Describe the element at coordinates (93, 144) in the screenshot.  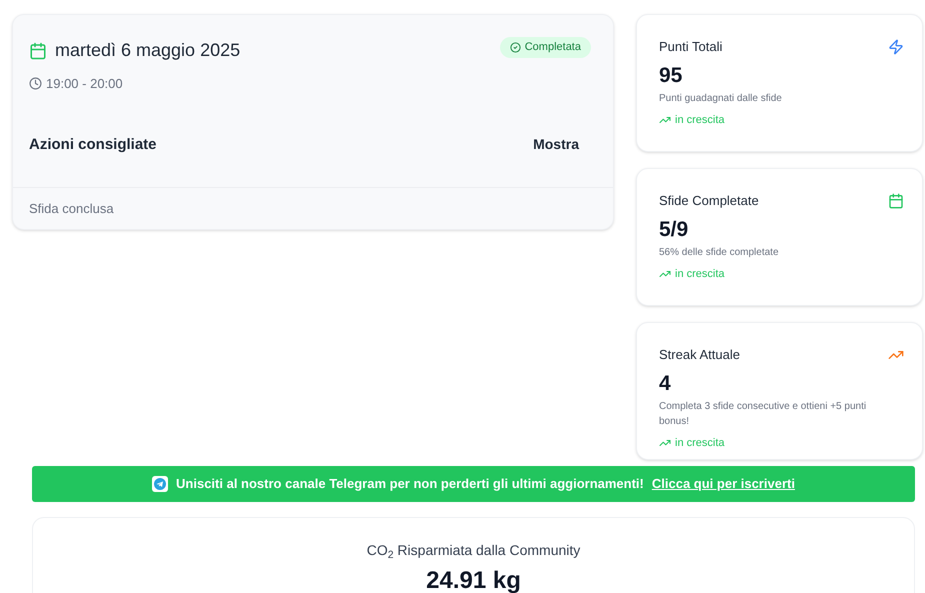
I see `section-title: Azioni consigliate` at that location.